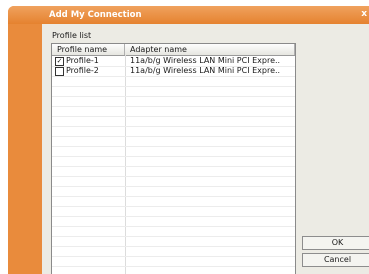 This screenshot has height=274, width=369. I want to click on profile-checkbox: ✓, so click(59, 61).